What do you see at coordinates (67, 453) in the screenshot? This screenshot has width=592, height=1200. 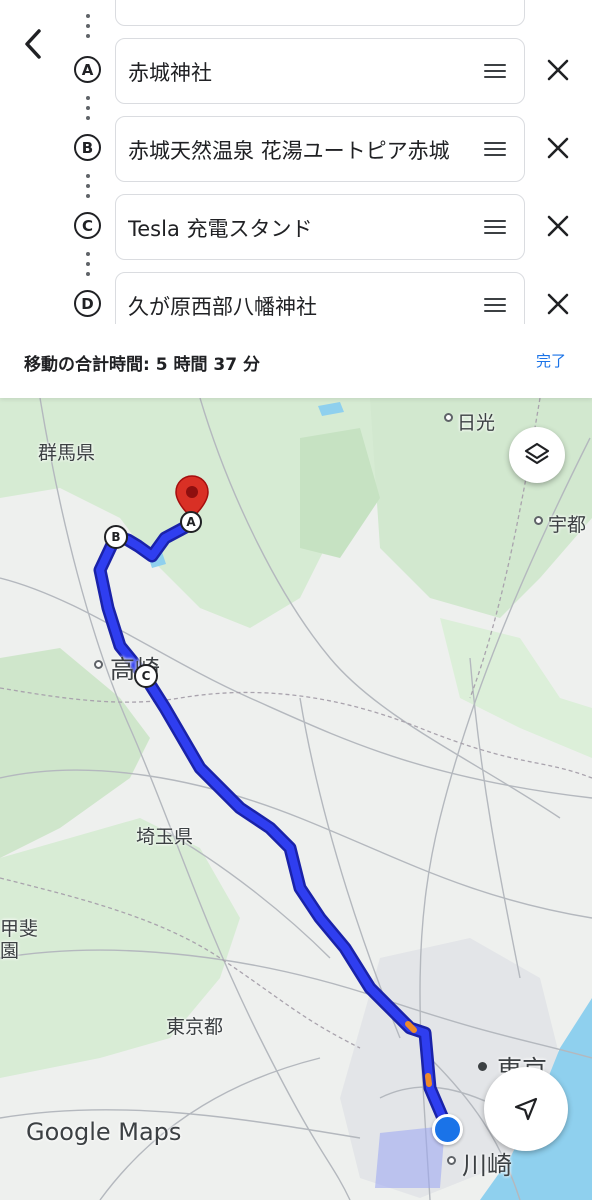 I see `map-label-gunma: 群馬県` at bounding box center [67, 453].